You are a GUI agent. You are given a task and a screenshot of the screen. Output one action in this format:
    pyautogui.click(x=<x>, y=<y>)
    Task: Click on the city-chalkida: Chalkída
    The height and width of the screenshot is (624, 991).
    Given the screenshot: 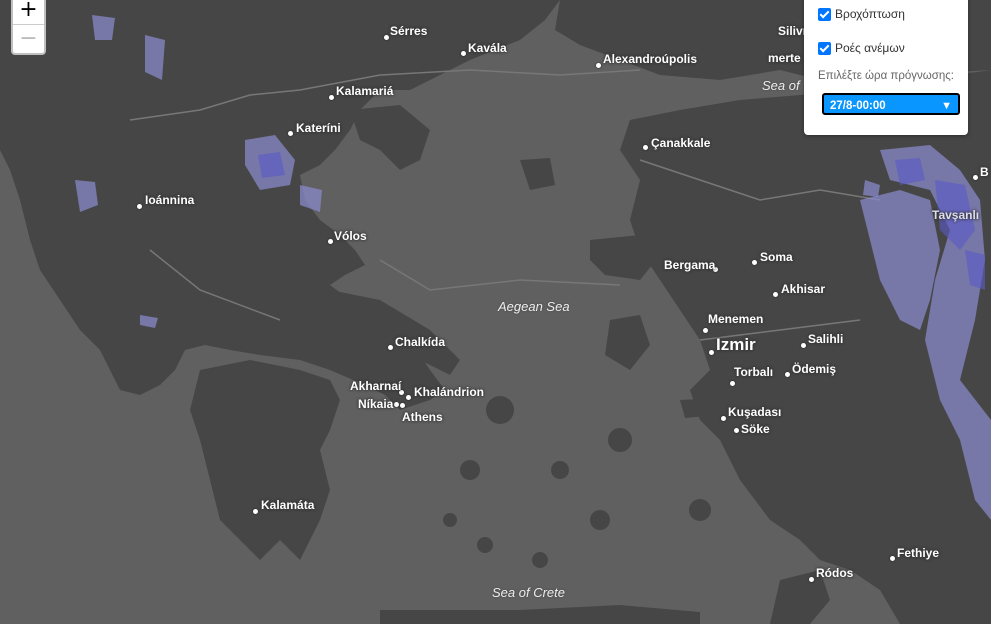 What is the action you would take?
    pyautogui.click(x=420, y=342)
    